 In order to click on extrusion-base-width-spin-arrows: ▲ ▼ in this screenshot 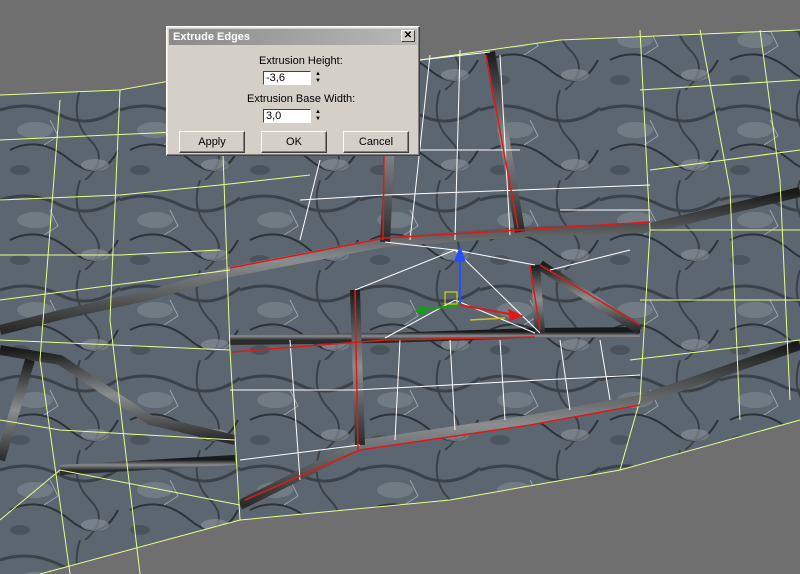, I will do `click(318, 116)`.